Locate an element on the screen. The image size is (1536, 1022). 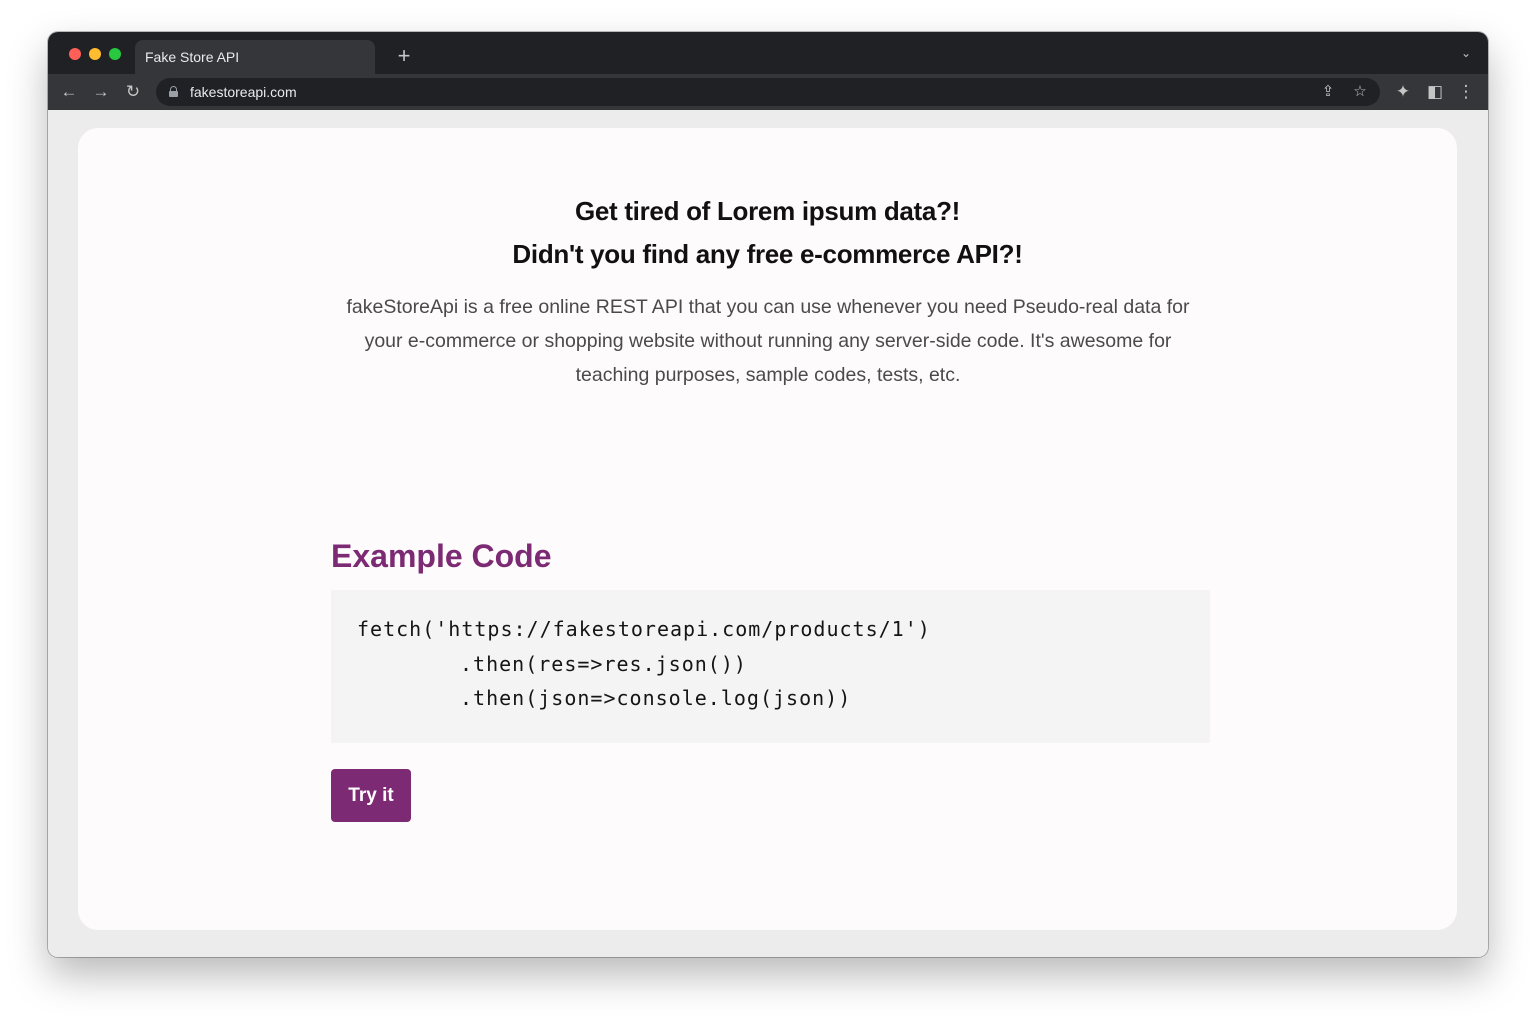
side-panel-icon: ◧ is located at coordinates (1435, 92).